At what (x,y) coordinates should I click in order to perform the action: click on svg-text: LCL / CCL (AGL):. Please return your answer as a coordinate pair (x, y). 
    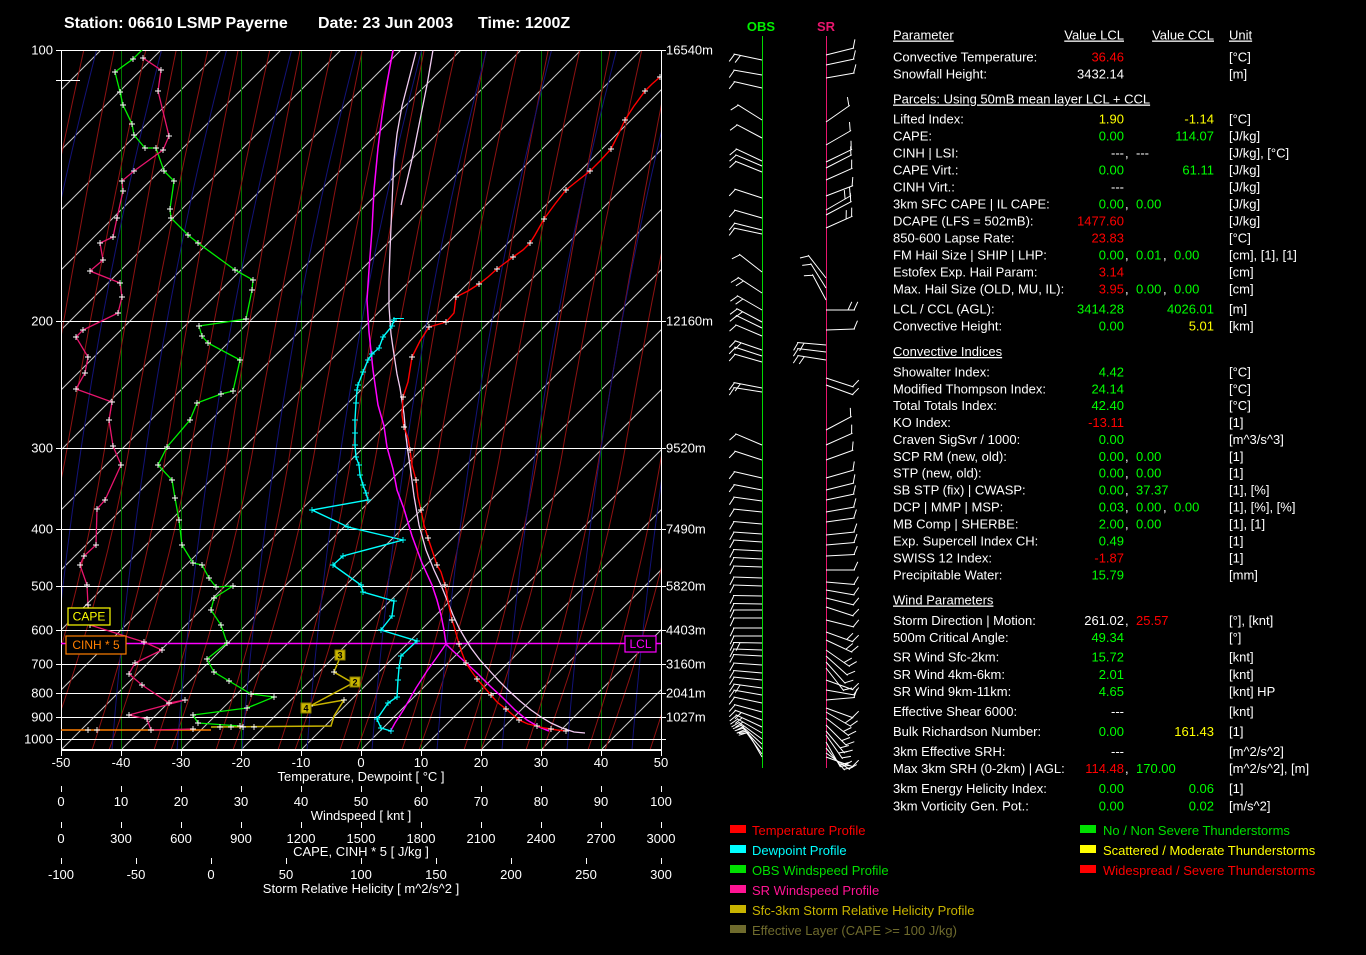
    Looking at the image, I should click on (944, 309).